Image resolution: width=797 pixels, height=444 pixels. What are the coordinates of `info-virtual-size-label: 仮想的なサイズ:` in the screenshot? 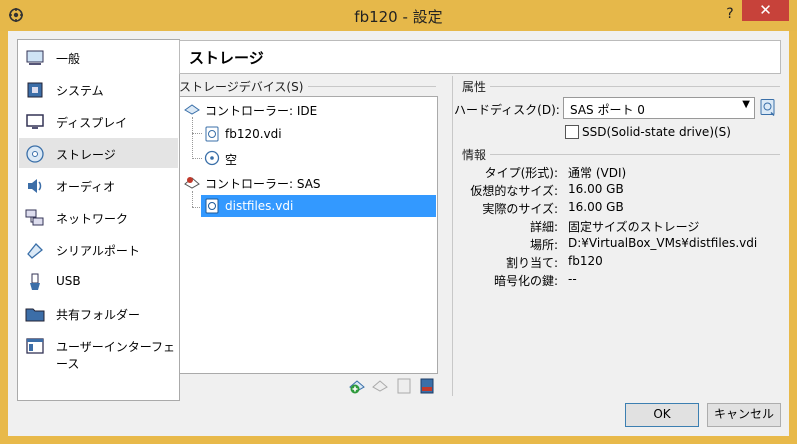 It's located at (514, 191).